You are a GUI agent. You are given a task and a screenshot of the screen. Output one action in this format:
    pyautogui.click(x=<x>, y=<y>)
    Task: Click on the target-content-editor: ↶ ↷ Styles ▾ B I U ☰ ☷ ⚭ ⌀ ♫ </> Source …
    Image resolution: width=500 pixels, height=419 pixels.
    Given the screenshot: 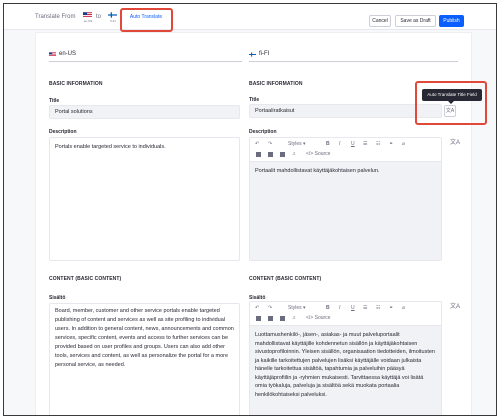 What is the action you would take?
    pyautogui.click(x=345, y=358)
    